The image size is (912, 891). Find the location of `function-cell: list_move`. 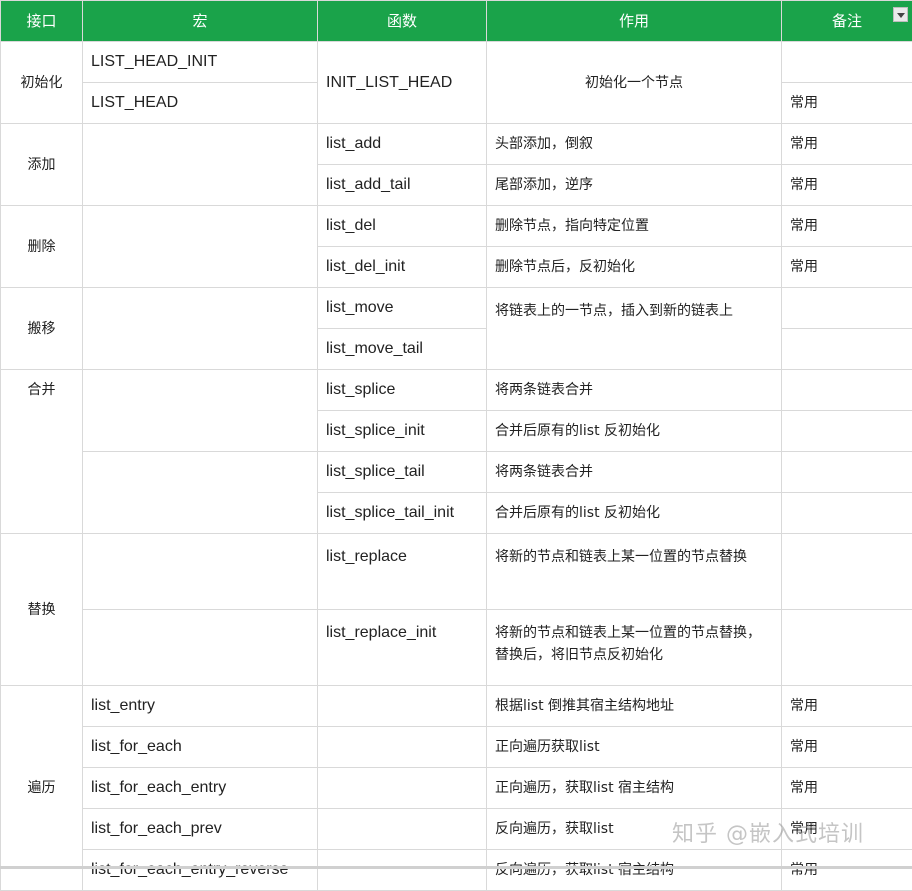

function-cell: list_move is located at coordinates (402, 308).